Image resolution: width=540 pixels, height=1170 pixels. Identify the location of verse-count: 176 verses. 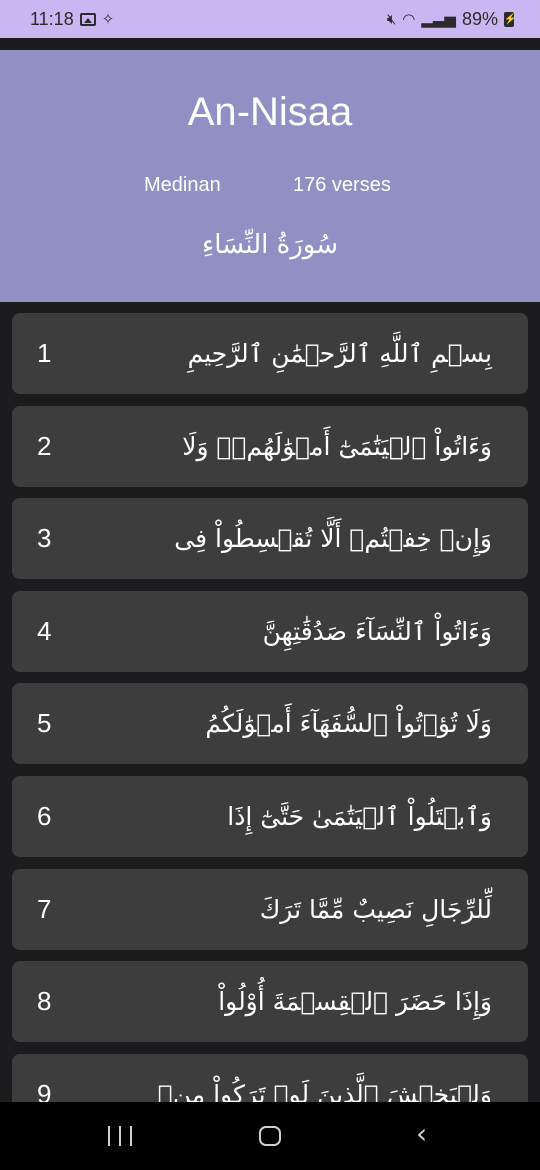
(342, 185).